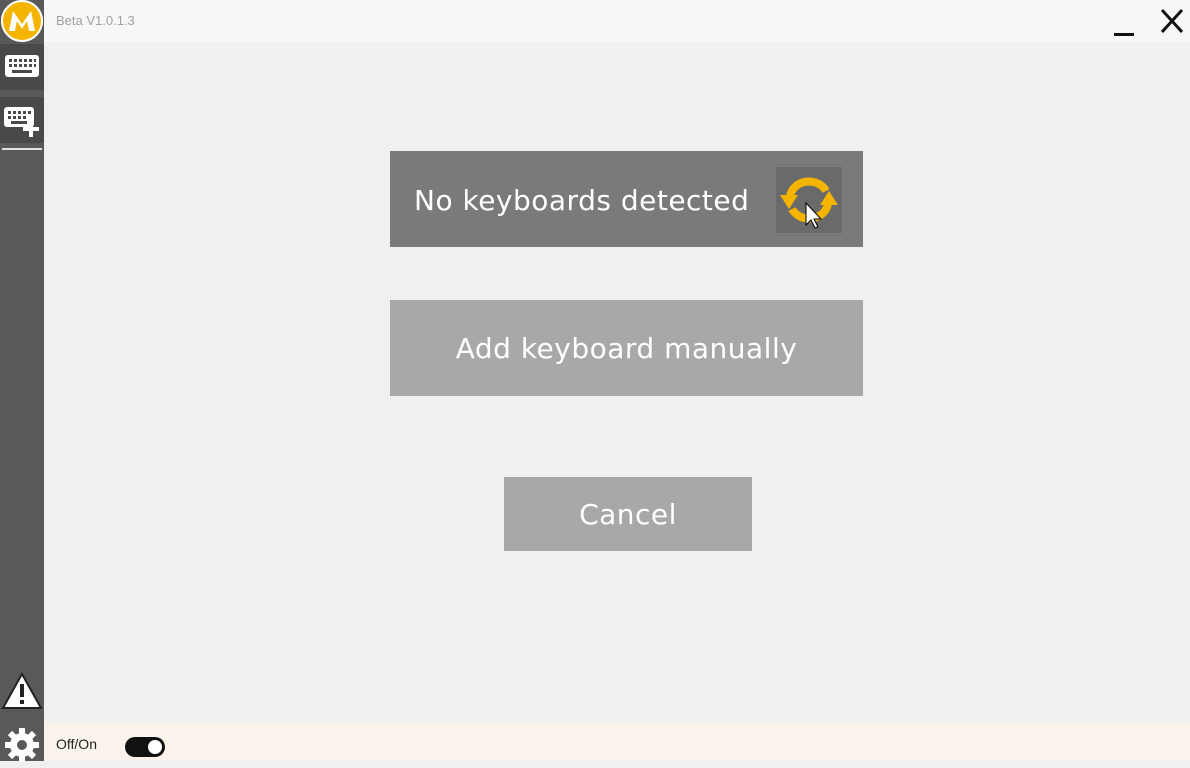 Image resolution: width=1190 pixels, height=768 pixels. I want to click on close-button, so click(1172, 22).